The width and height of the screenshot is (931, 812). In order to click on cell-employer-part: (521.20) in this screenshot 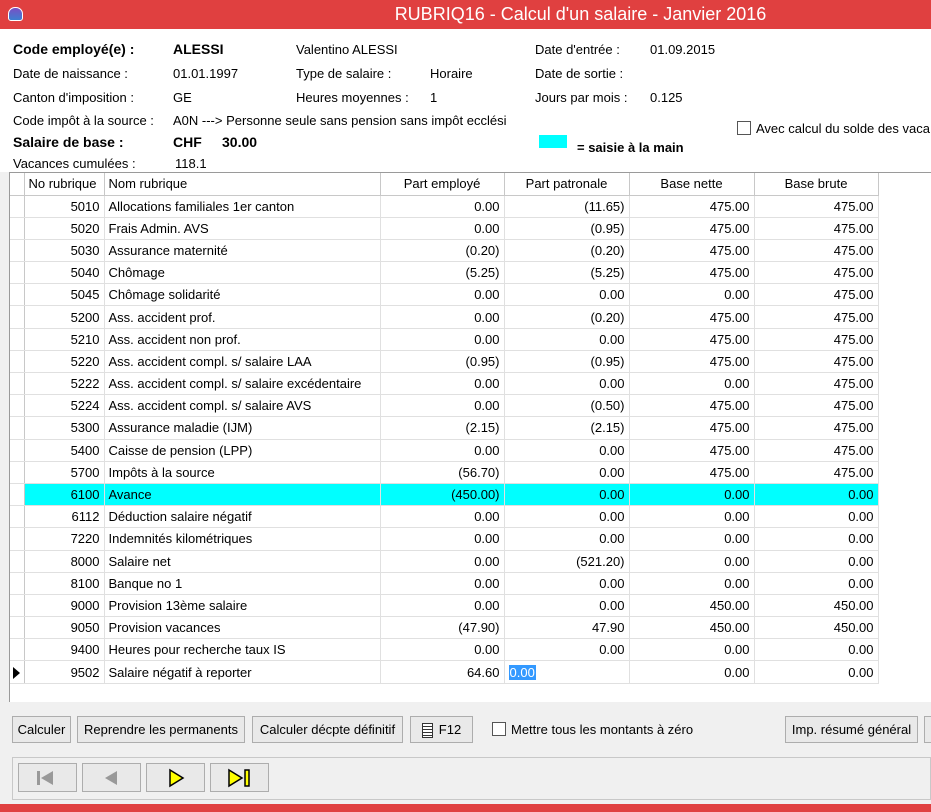, I will do `click(567, 561)`.